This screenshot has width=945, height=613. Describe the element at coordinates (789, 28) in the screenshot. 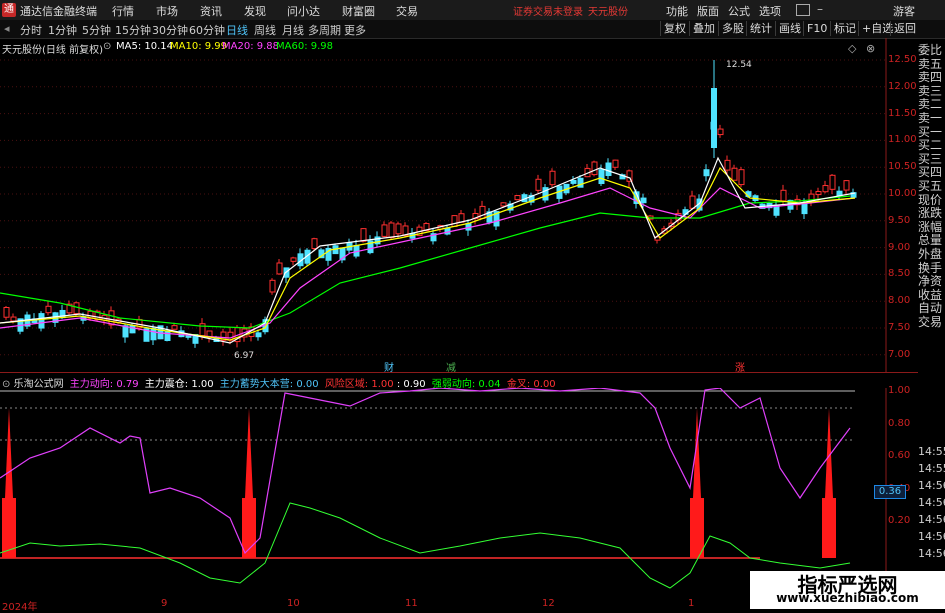

I see `draw-line-button: 画线` at that location.